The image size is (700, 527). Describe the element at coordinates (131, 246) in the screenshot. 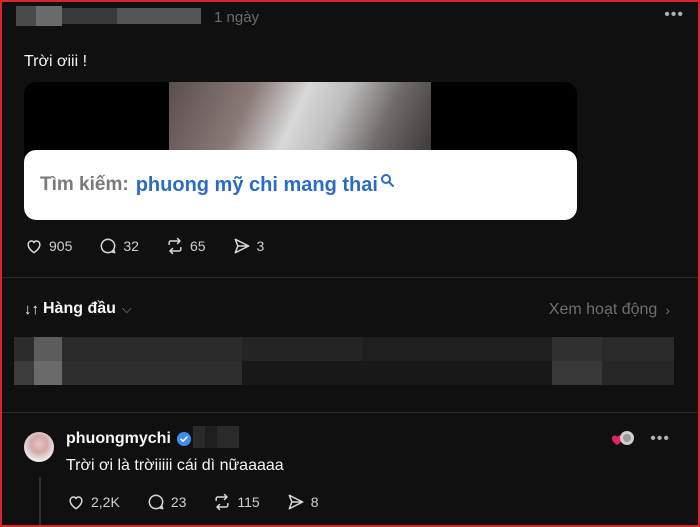

I see `comment-count: 32` at that location.